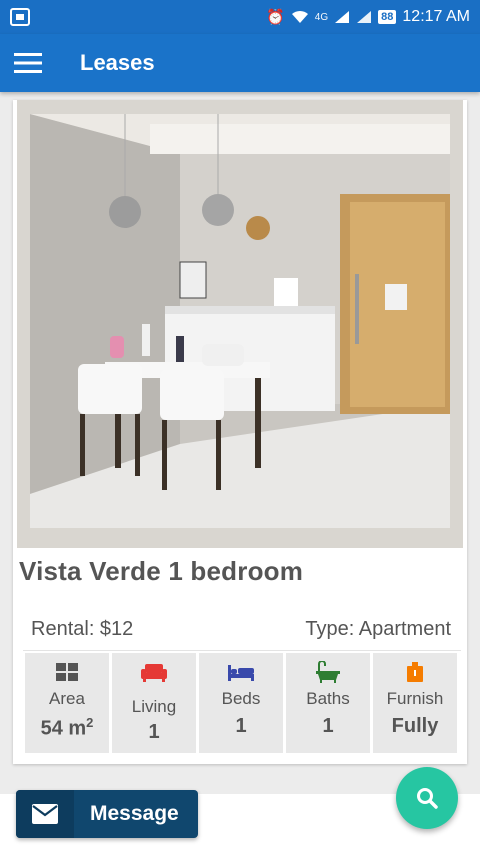  Describe the element at coordinates (241, 698) in the screenshot. I see `feature-label: Beds` at that location.